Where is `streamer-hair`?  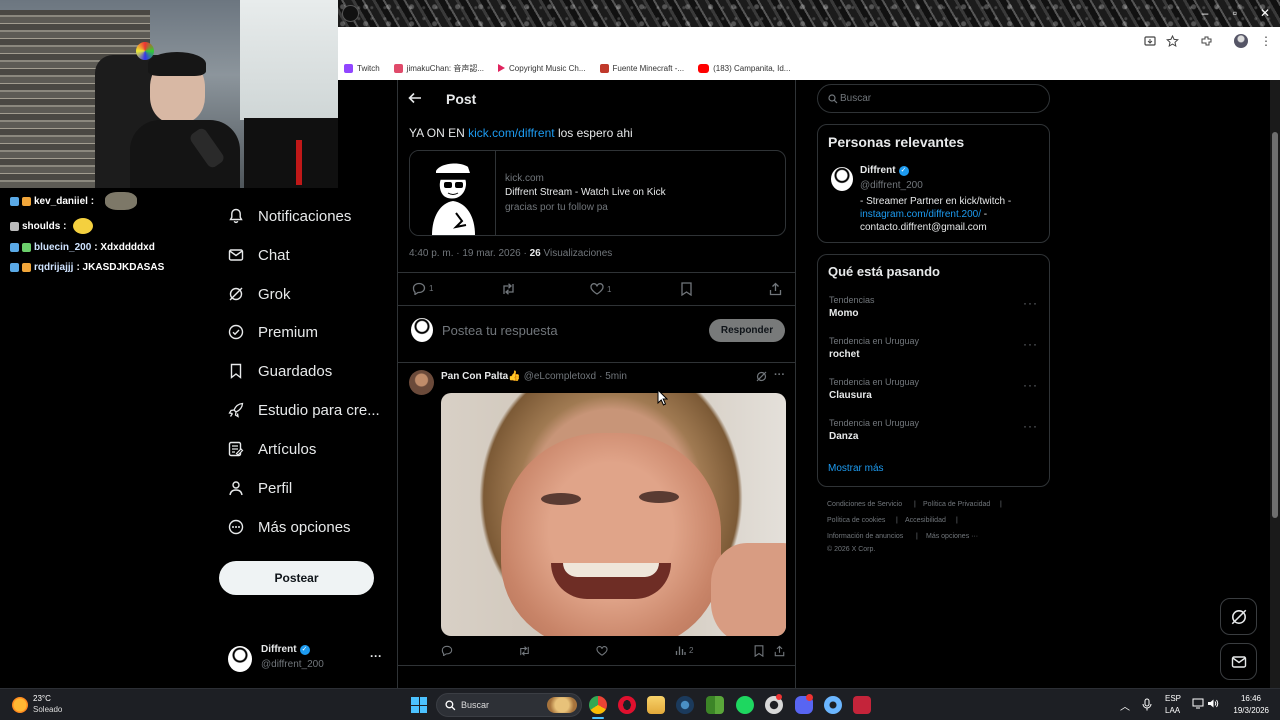
streamer-hair is located at coordinates (177, 64).